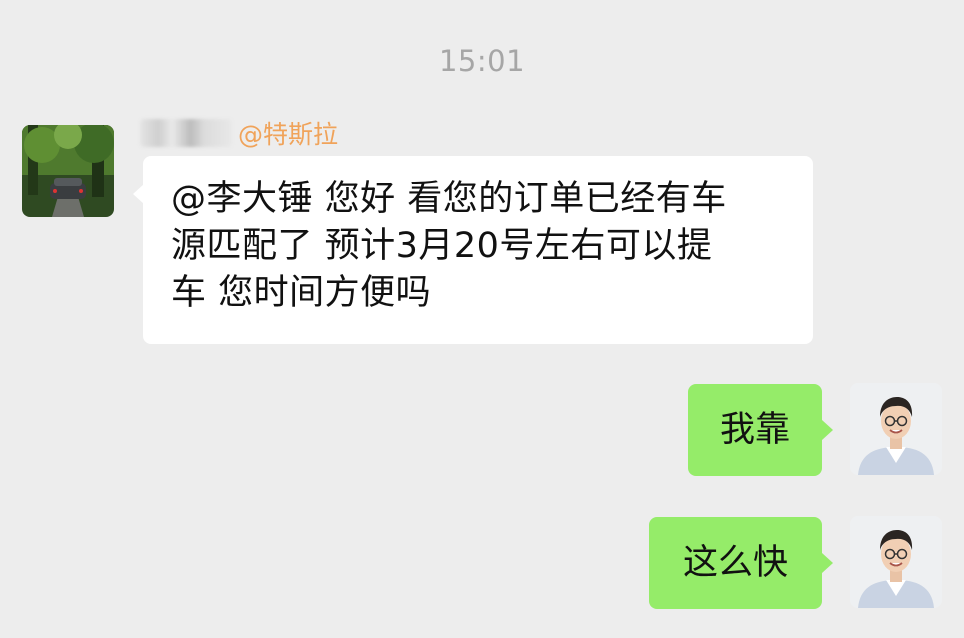 The image size is (964, 638). I want to click on car-in-forest-avatar-icon, so click(68, 171).